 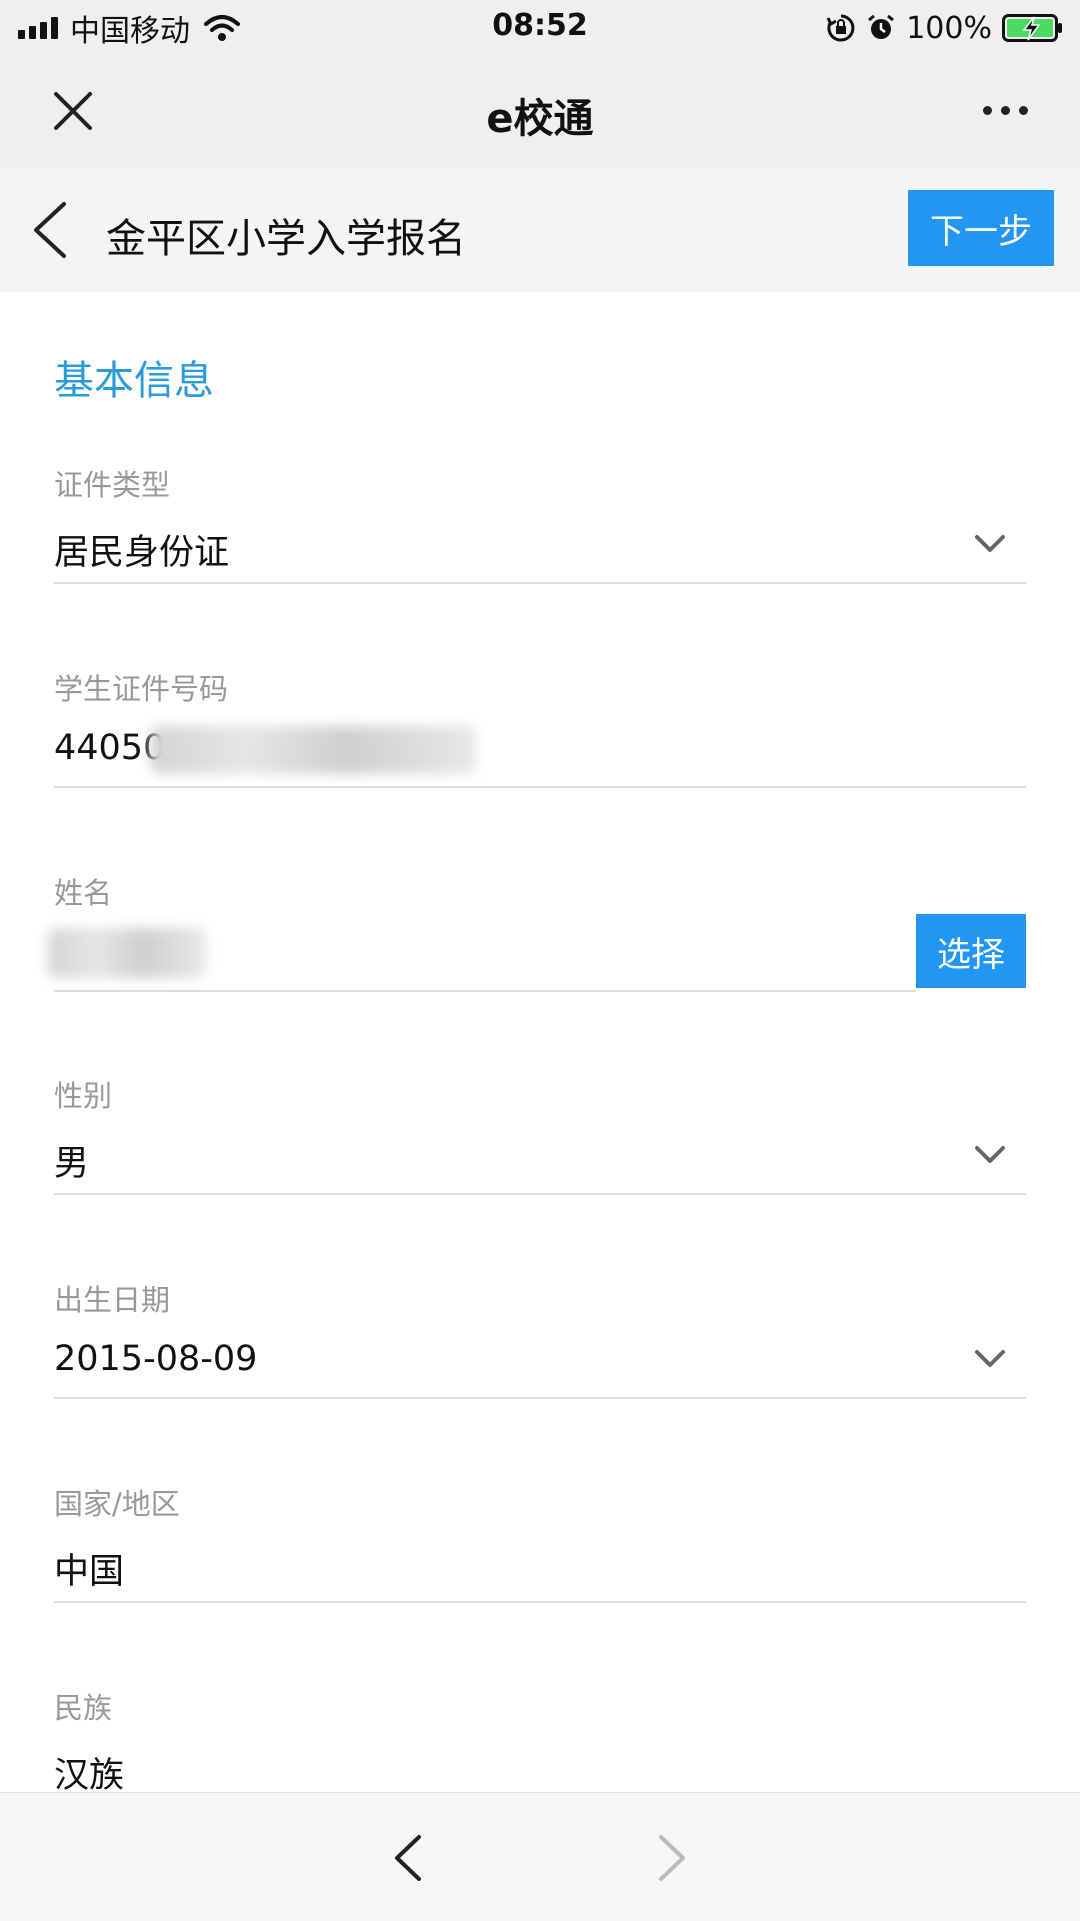 What do you see at coordinates (1005, 110) in the screenshot?
I see `more-icon` at bounding box center [1005, 110].